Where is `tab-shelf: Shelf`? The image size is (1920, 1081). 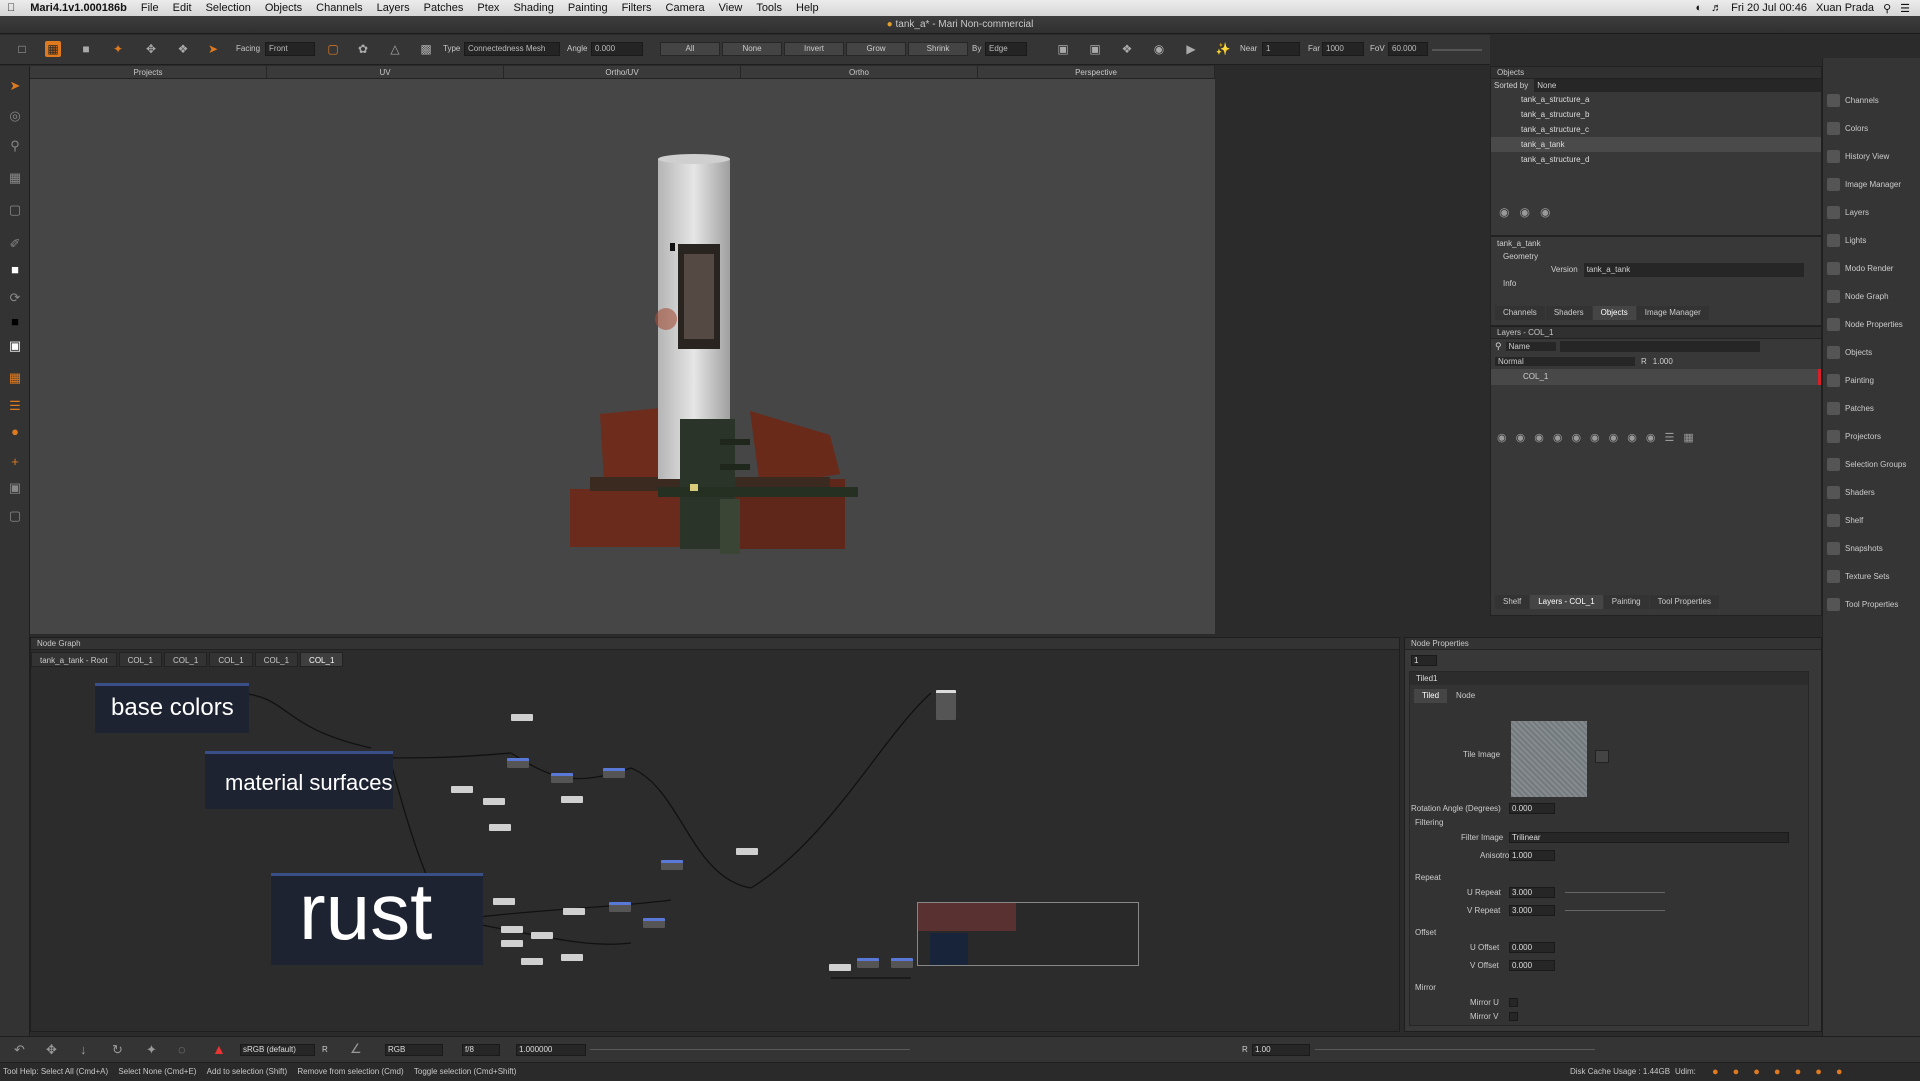 tab-shelf: Shelf is located at coordinates (1512, 602).